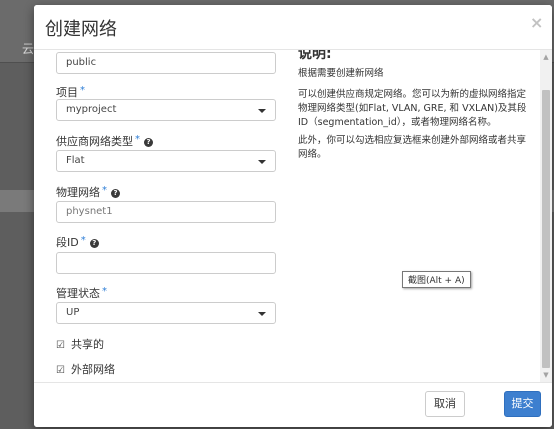  What do you see at coordinates (412, 147) in the screenshot?
I see `description-line3: 此外，你可以勾选相应复选框来创建外部网络或者共享网络。` at bounding box center [412, 147].